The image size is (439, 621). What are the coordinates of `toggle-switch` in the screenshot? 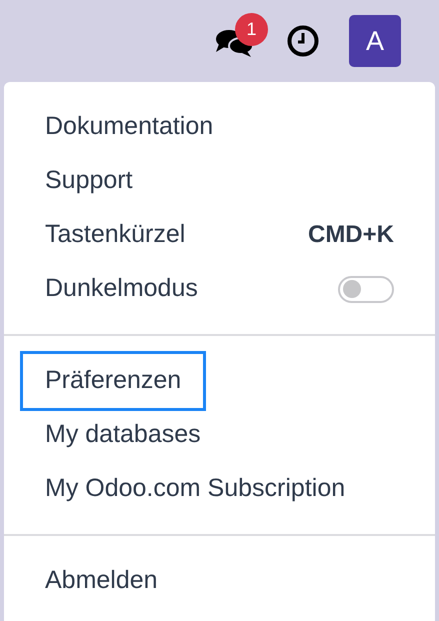 It's located at (366, 289).